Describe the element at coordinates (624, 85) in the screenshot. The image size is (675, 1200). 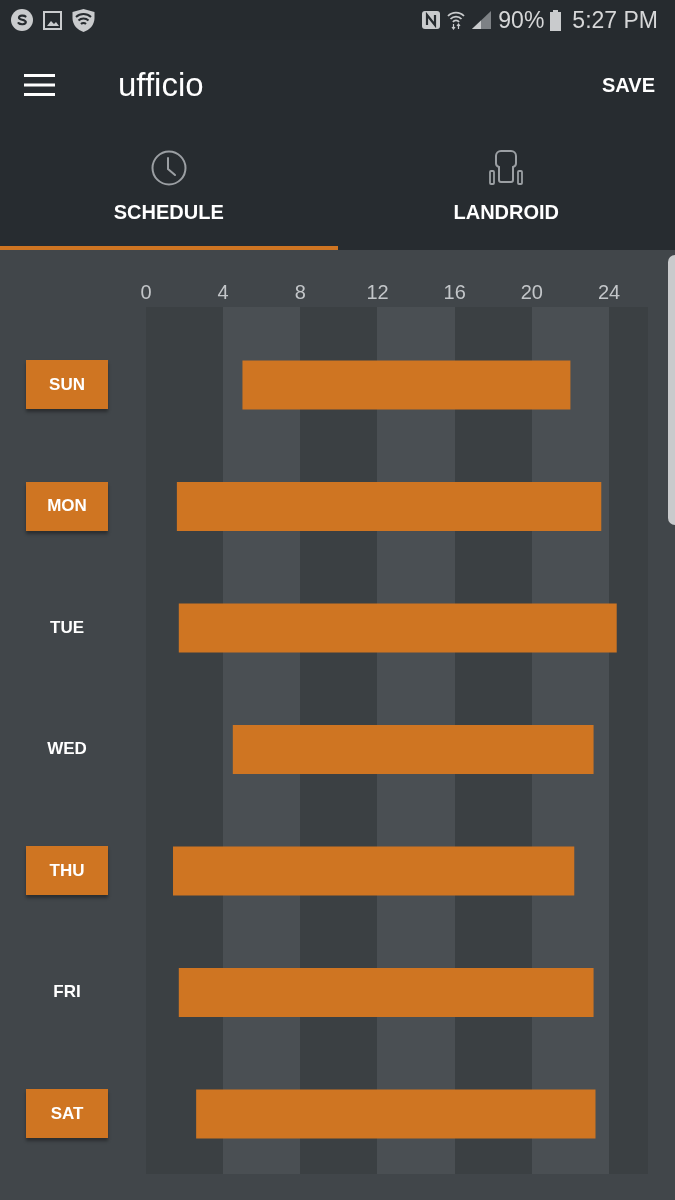
I see `save-button: SAVE` at that location.